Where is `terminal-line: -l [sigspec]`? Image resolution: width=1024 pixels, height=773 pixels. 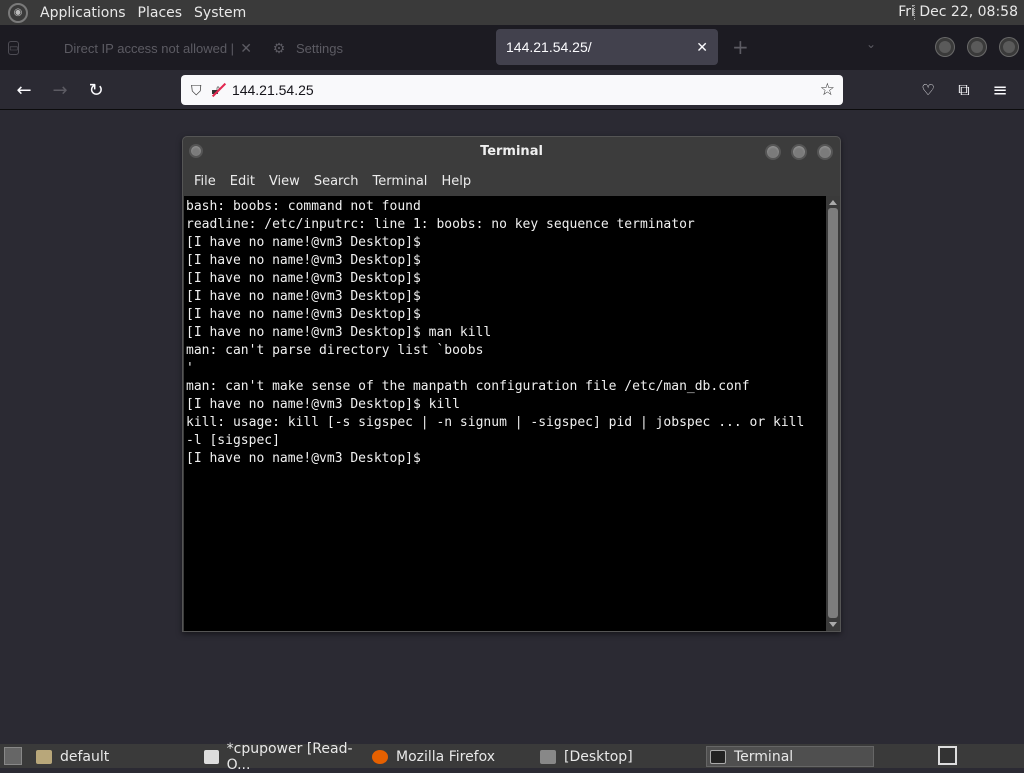 terminal-line: -l [sigspec] is located at coordinates (233, 440).